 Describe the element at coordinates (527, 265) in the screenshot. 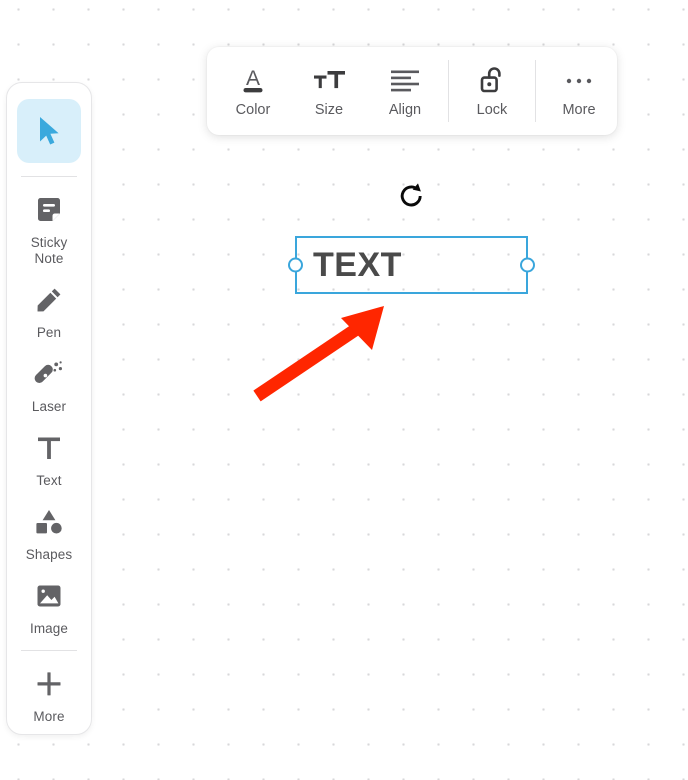

I see `resize-handle-right` at that location.